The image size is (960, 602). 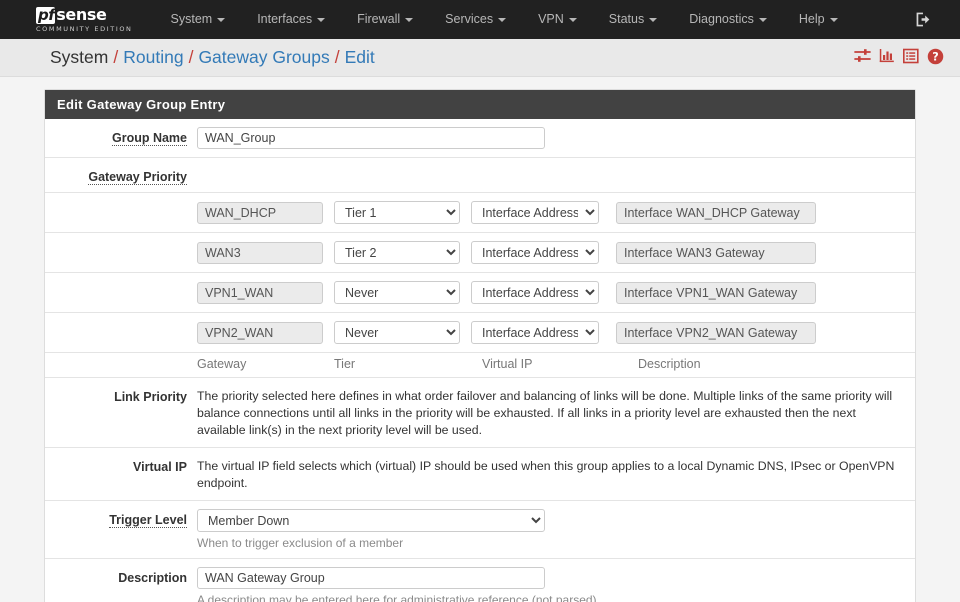 What do you see at coordinates (371, 520) in the screenshot?
I see `trigger-level-select: Member Down` at bounding box center [371, 520].